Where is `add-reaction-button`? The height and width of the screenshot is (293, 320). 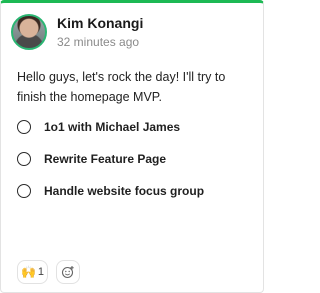
add-reaction-button is located at coordinates (68, 272).